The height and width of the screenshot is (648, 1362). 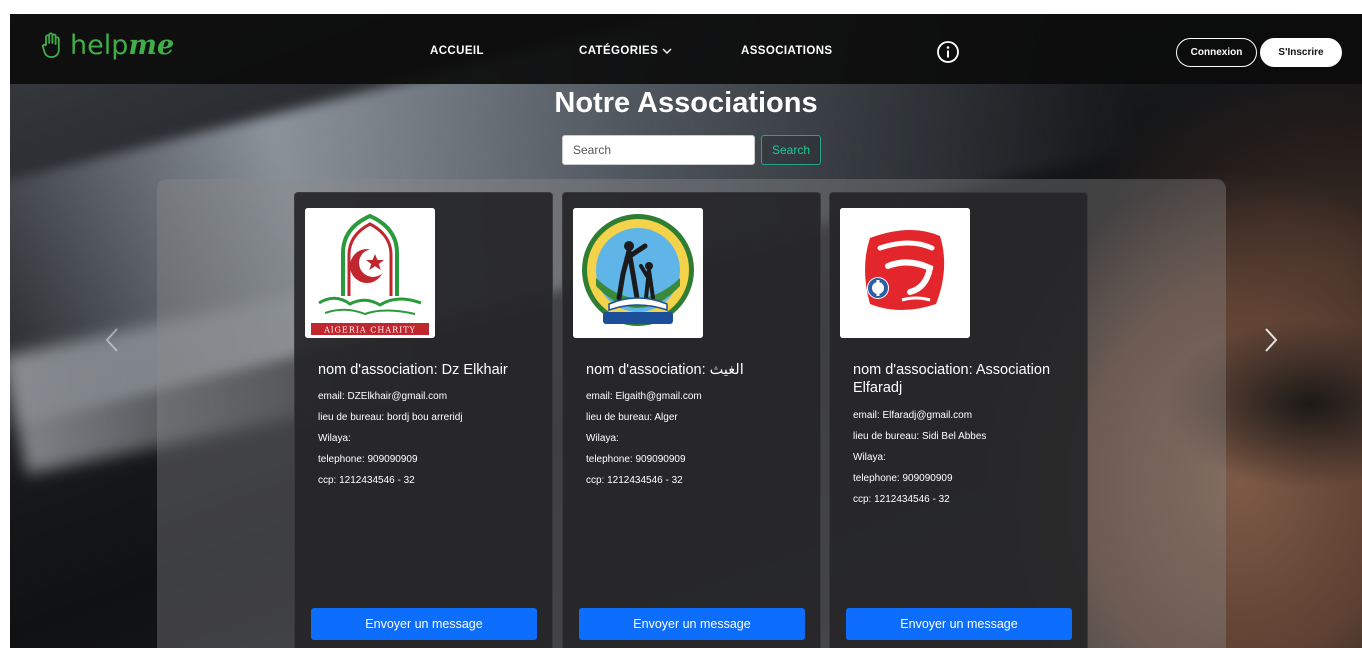 What do you see at coordinates (619, 51) in the screenshot?
I see `nav-categories-label: CATÉGORIES` at bounding box center [619, 51].